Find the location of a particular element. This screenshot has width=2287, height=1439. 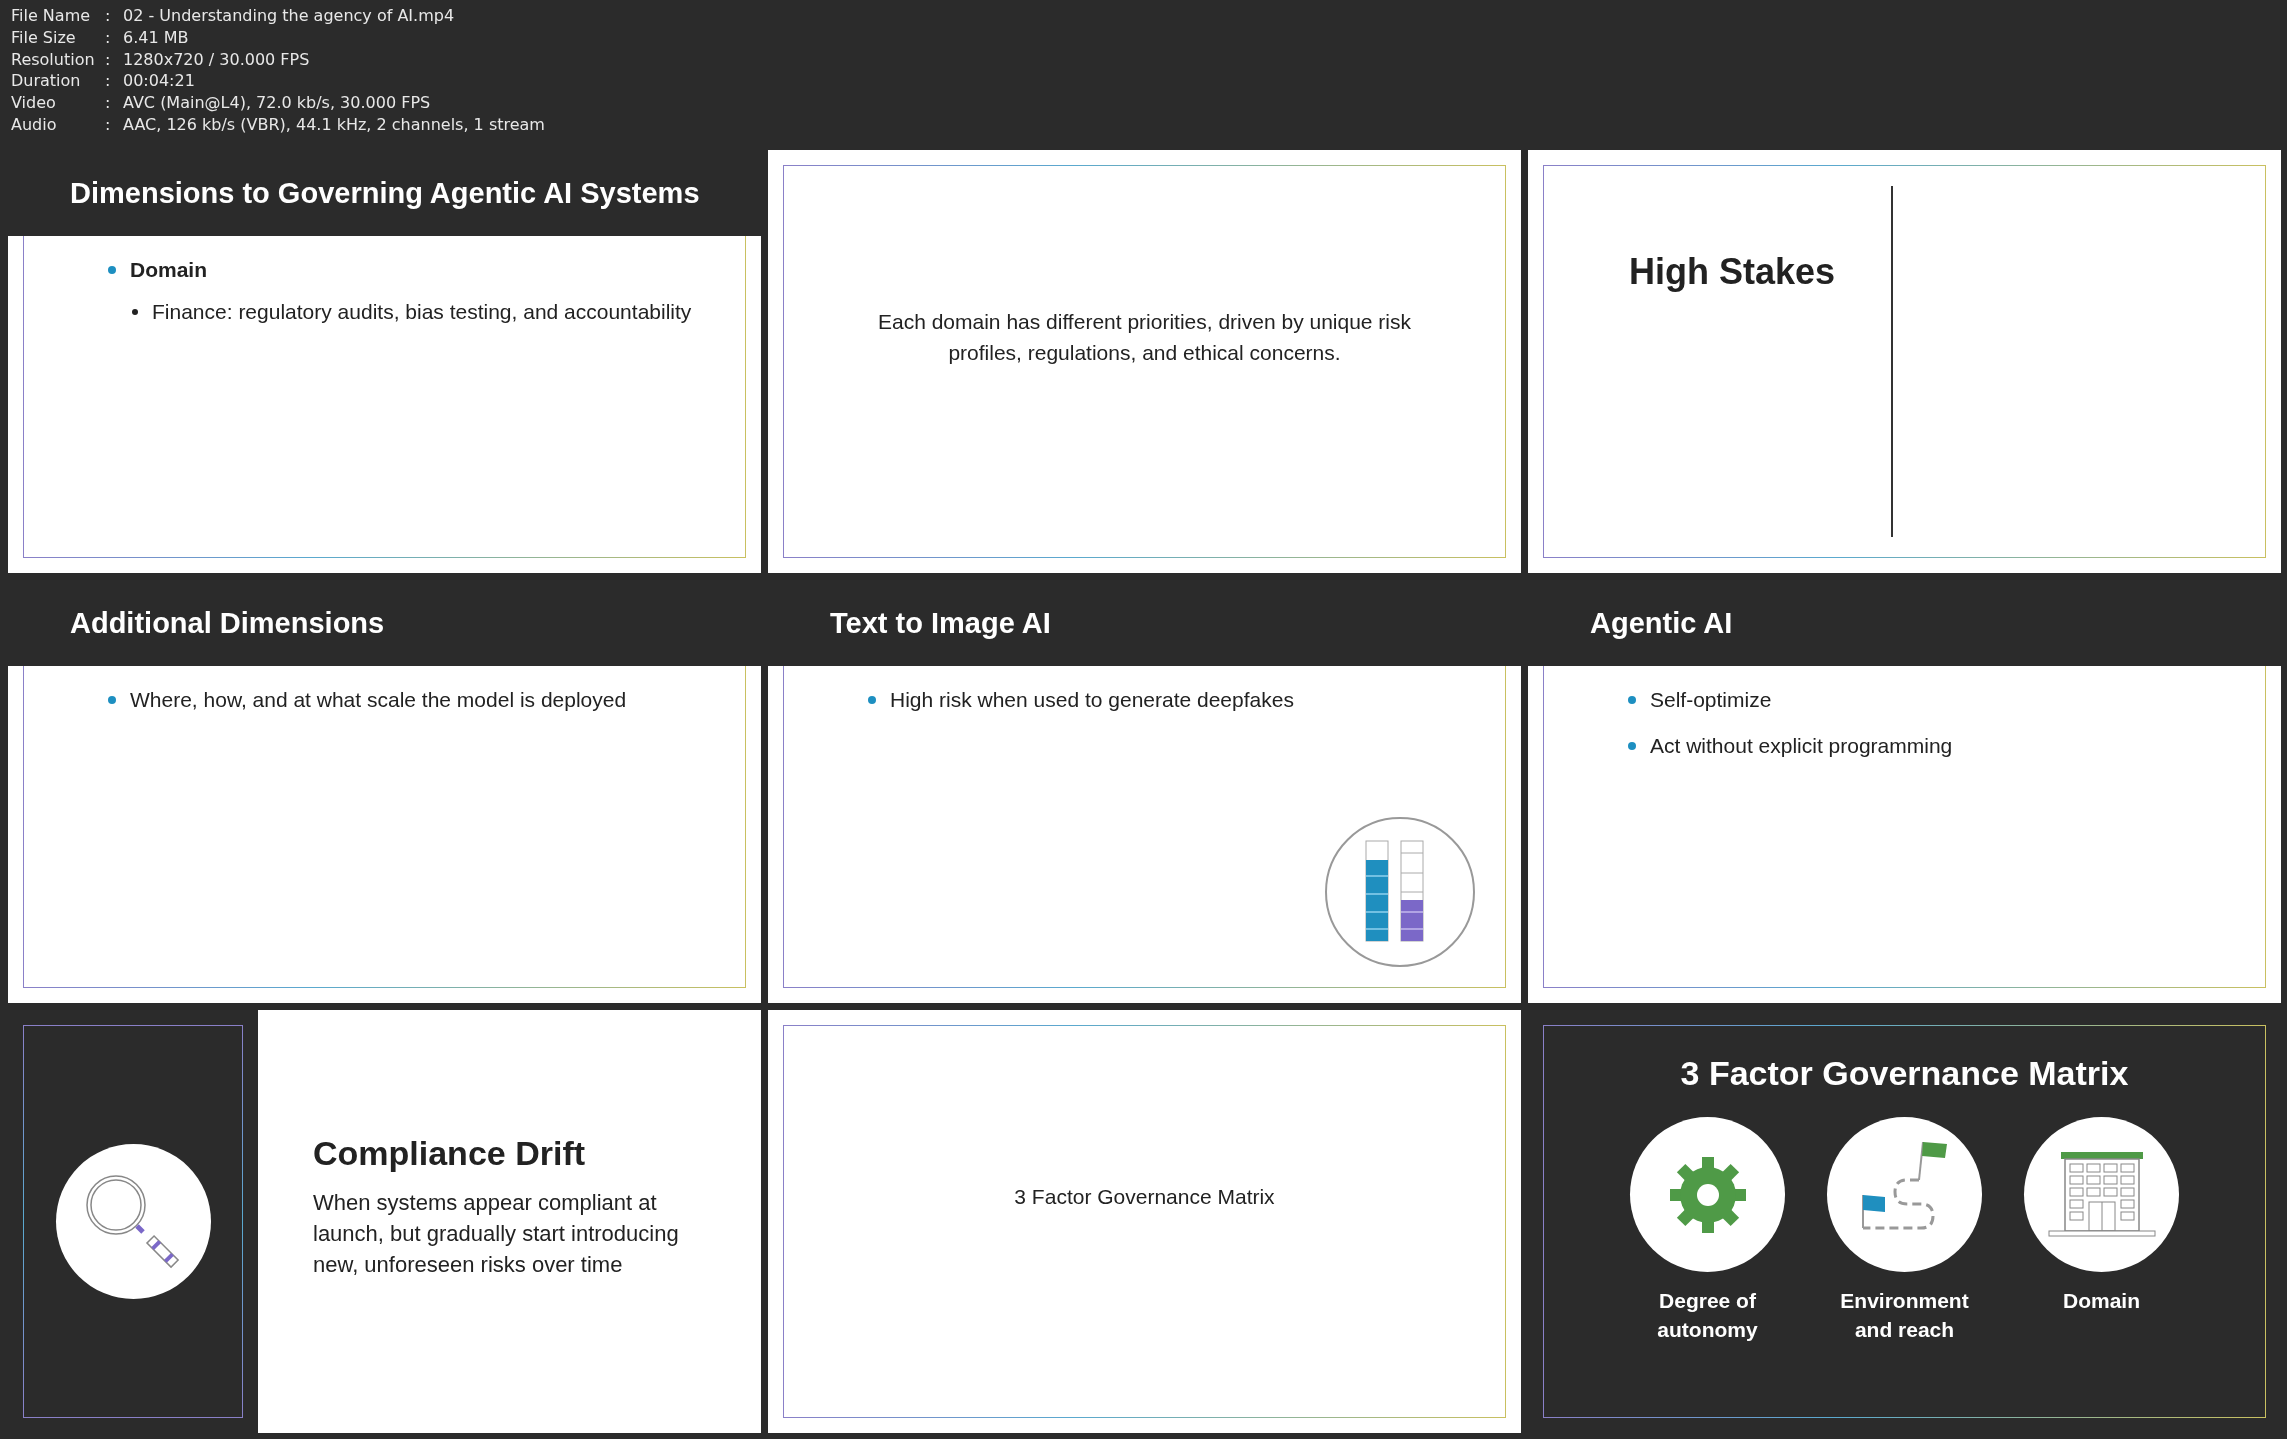

bullet-text: High risk when used to generate deepfakes is located at coordinates (1092, 700).